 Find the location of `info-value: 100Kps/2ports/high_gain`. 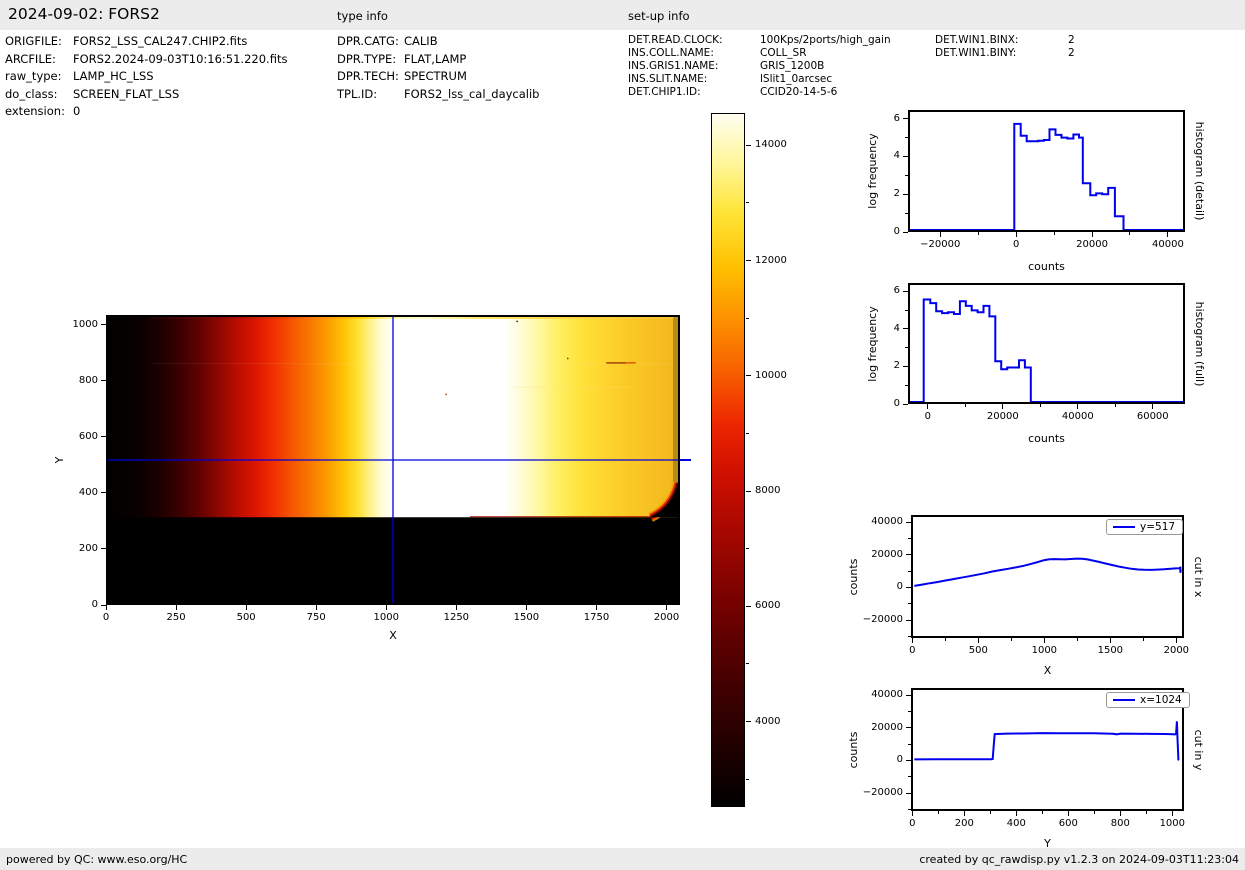

info-value: 100Kps/2ports/high_gain is located at coordinates (825, 40).